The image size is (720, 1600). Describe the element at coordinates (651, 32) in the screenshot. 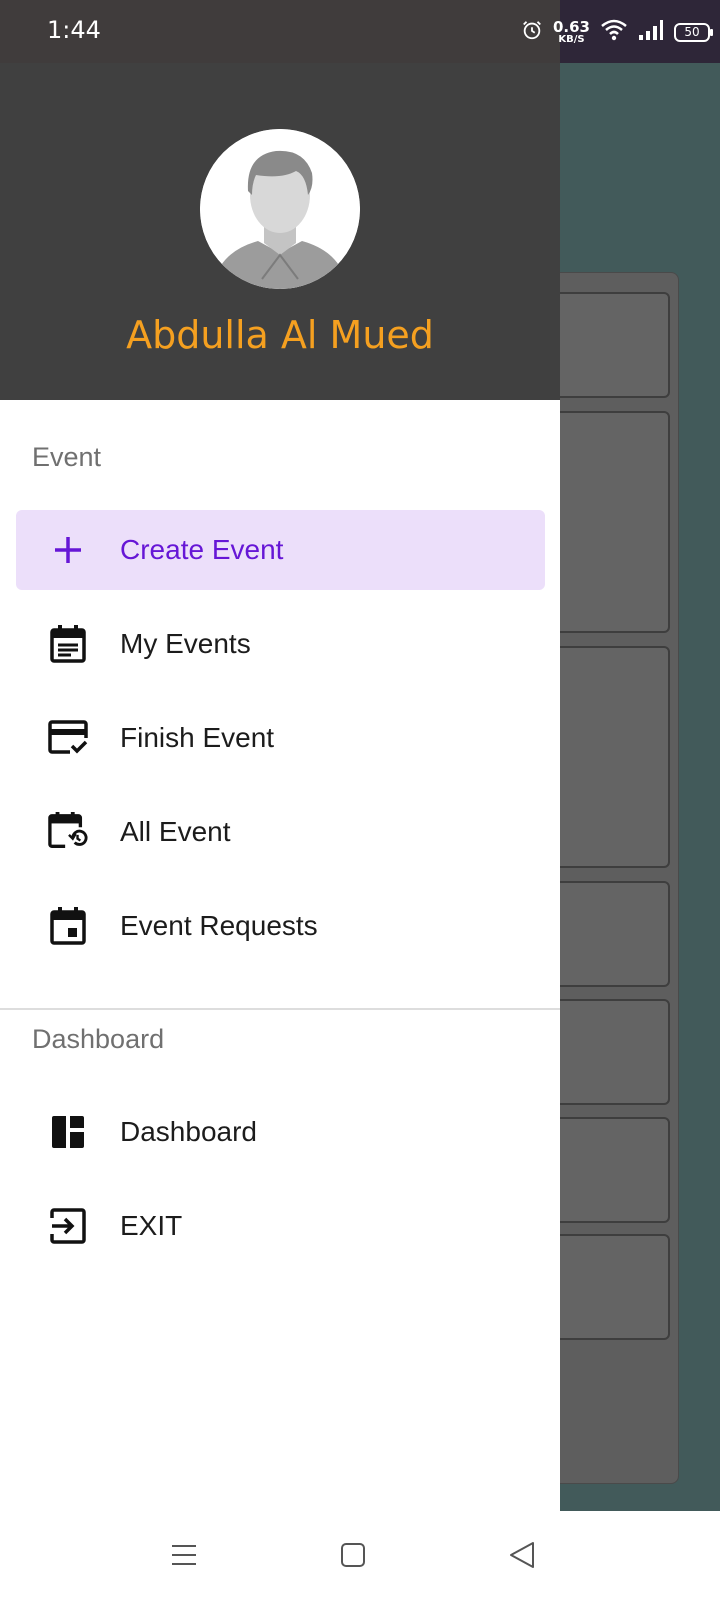

I see `signal-icon` at that location.